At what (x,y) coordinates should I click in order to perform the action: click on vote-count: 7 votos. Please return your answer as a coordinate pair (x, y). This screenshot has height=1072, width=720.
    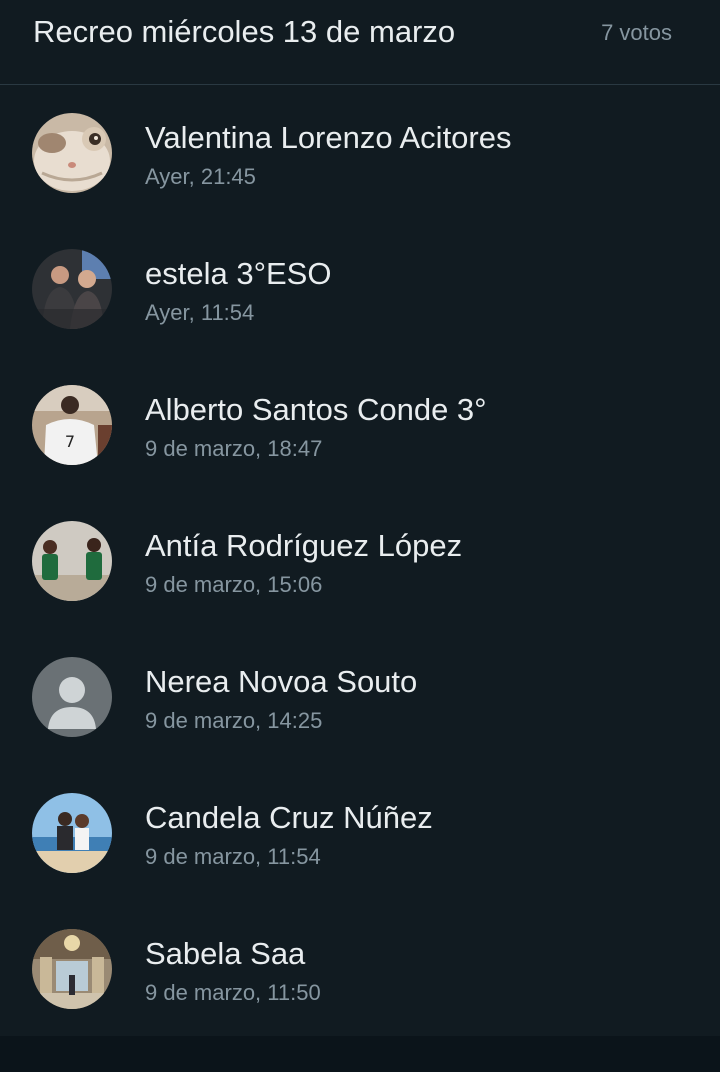
    Looking at the image, I should click on (636, 32).